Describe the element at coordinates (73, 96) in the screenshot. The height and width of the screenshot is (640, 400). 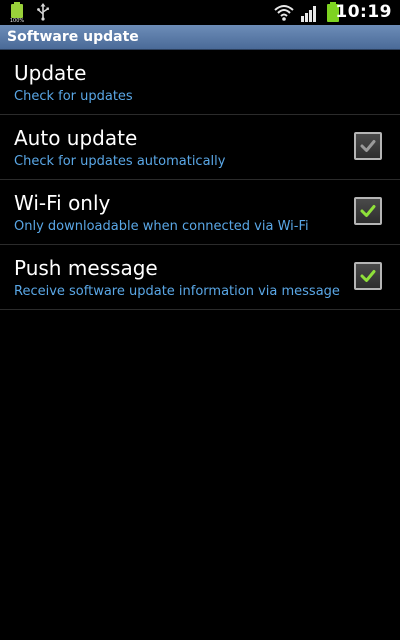
I see `setting-subtitle: Check for updates` at that location.